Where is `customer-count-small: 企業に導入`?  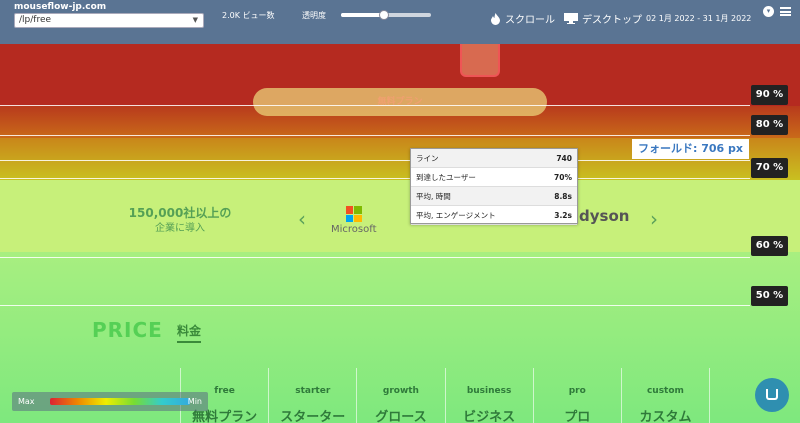 customer-count-small: 企業に導入 is located at coordinates (180, 228).